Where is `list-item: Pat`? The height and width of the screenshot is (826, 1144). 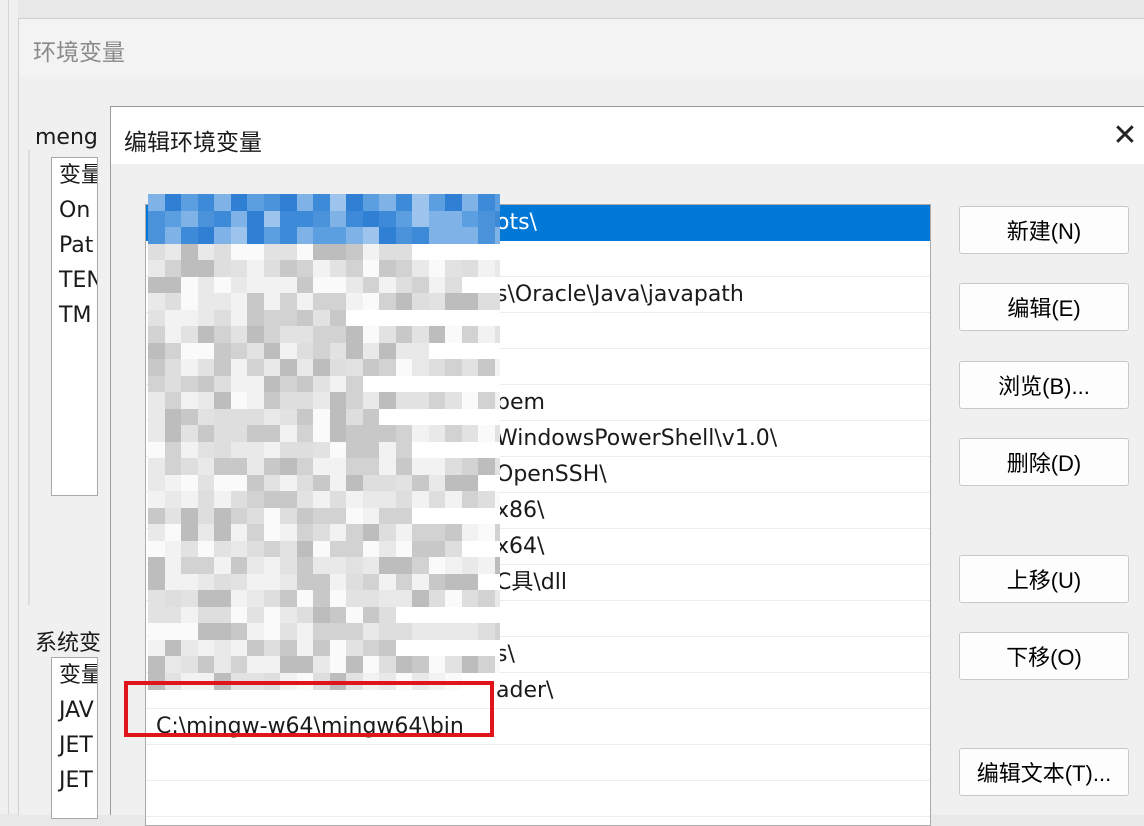
list-item: Pat is located at coordinates (74, 245).